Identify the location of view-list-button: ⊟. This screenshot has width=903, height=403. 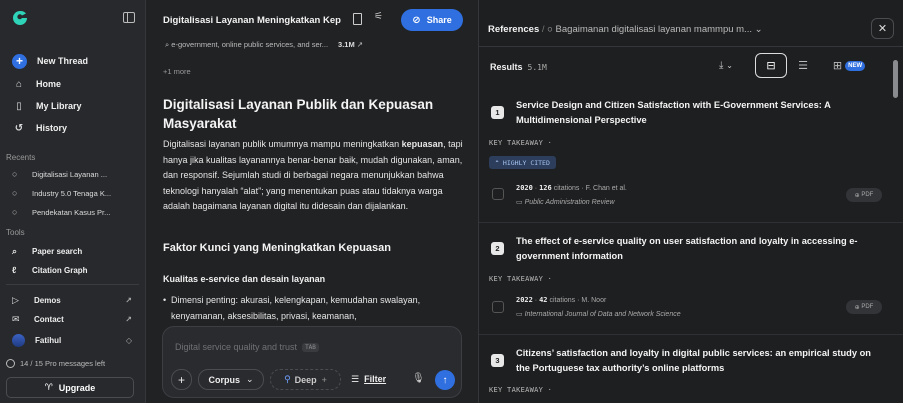
(771, 65).